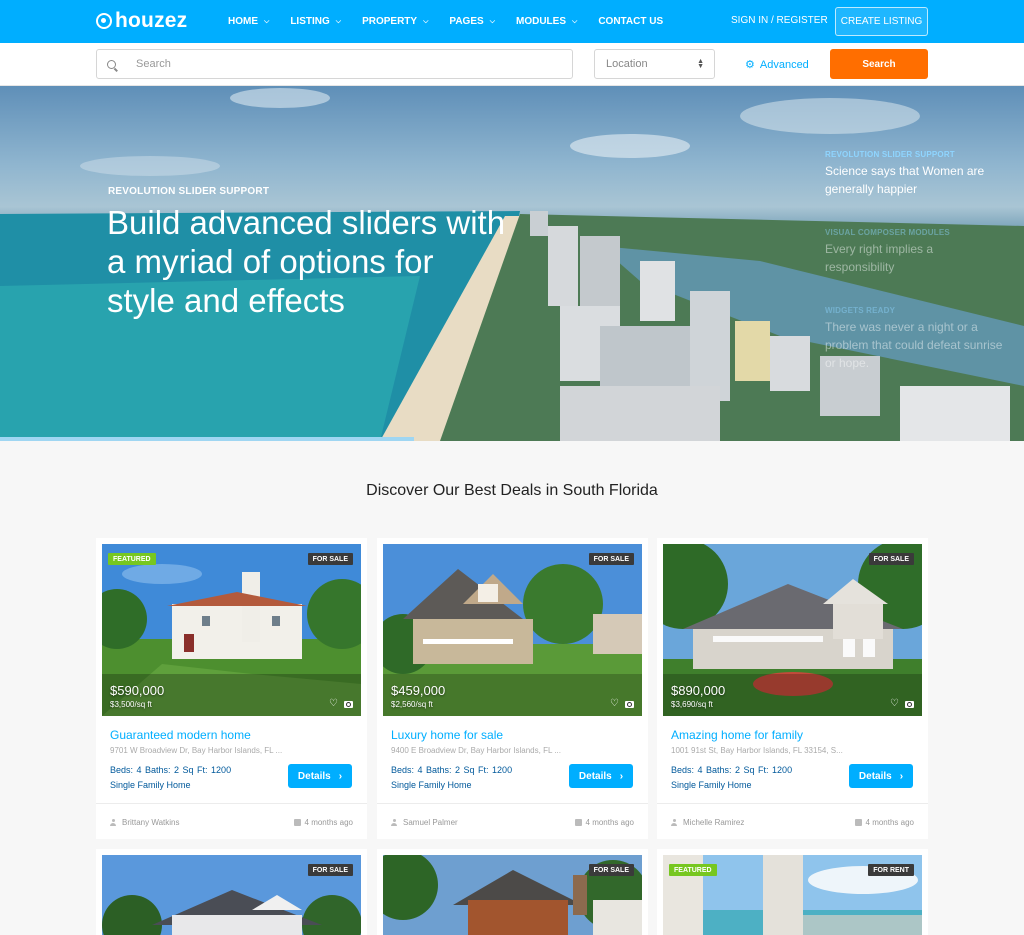 The width and height of the screenshot is (1024, 935). What do you see at coordinates (627, 64) in the screenshot?
I see `location-select-value: Location` at bounding box center [627, 64].